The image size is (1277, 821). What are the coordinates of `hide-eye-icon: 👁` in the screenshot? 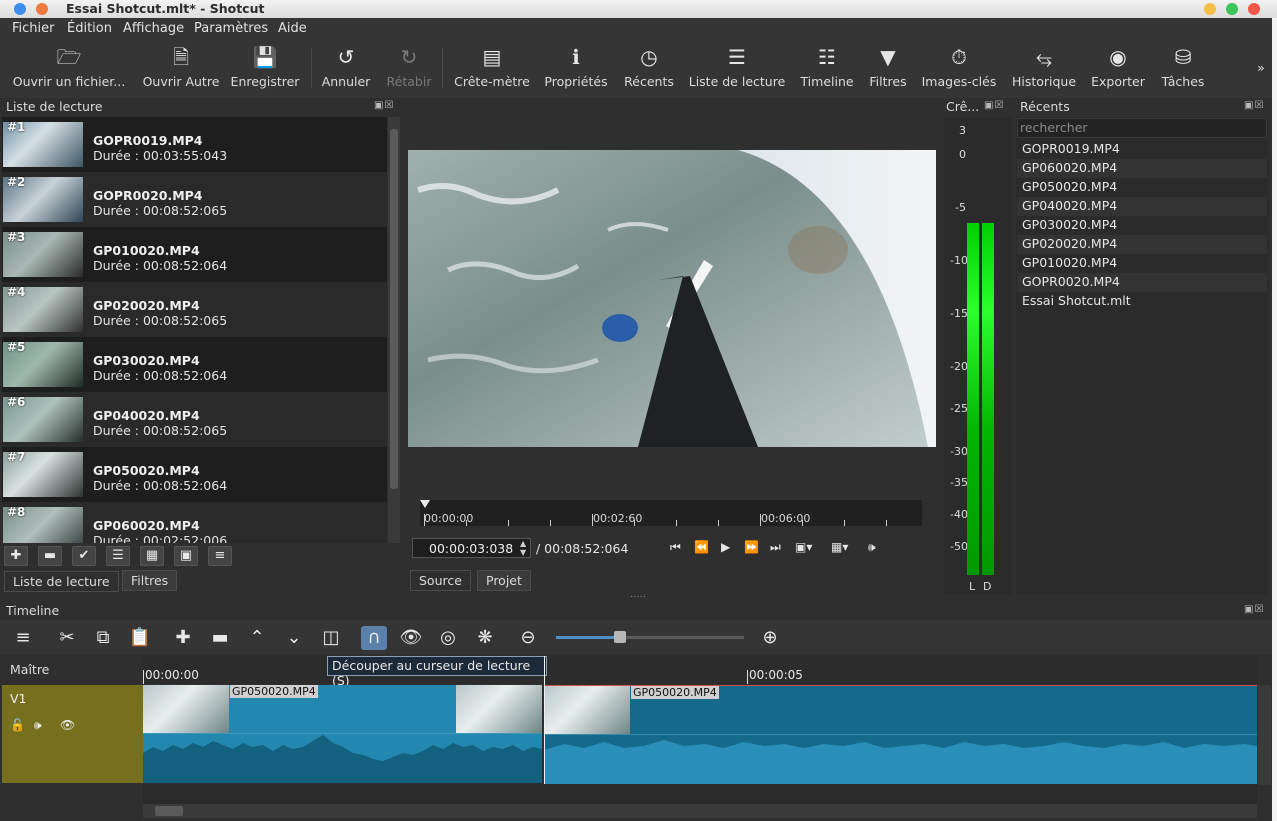 It's located at (67, 725).